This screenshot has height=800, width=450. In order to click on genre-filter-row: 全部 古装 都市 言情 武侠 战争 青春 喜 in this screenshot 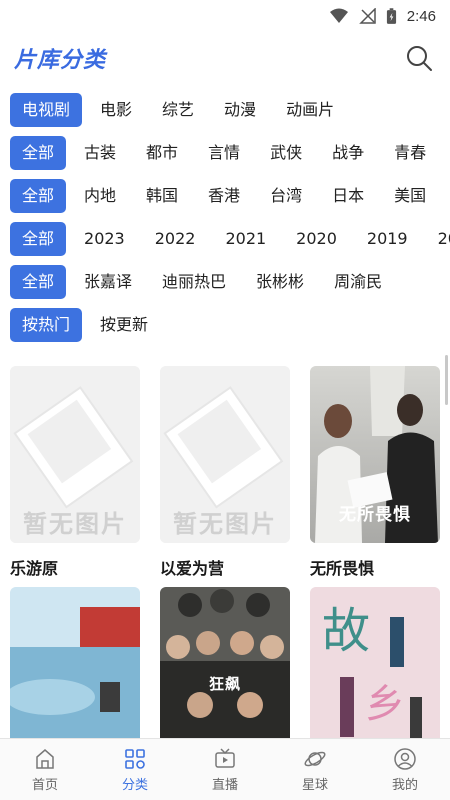, I will do `click(225, 153)`.